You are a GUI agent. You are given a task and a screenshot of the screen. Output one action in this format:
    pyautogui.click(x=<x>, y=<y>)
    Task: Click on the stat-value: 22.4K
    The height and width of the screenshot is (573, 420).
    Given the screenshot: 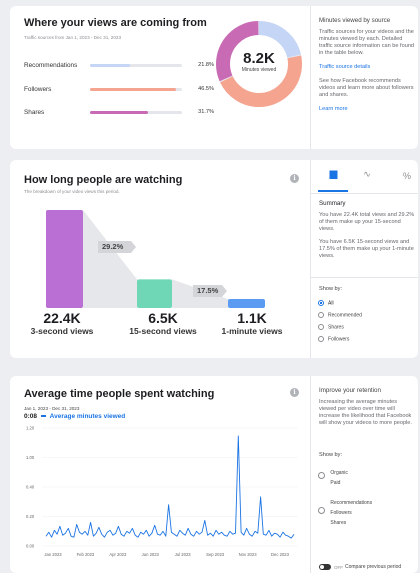 What is the action you would take?
    pyautogui.click(x=62, y=318)
    